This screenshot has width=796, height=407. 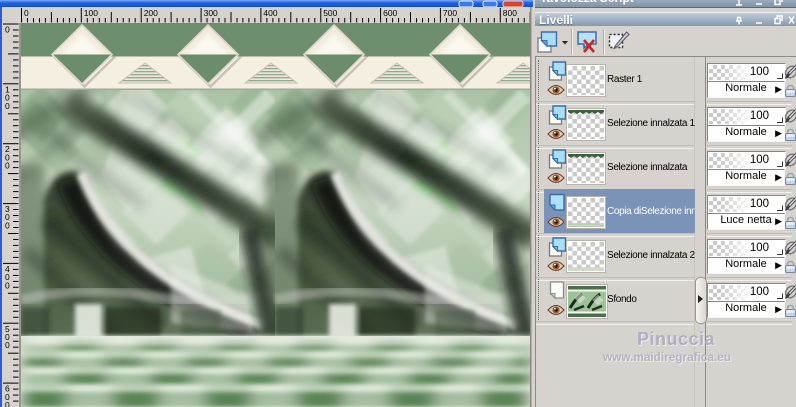 What do you see at coordinates (450, 13) in the screenshot?
I see `svg-text: 700` at bounding box center [450, 13].